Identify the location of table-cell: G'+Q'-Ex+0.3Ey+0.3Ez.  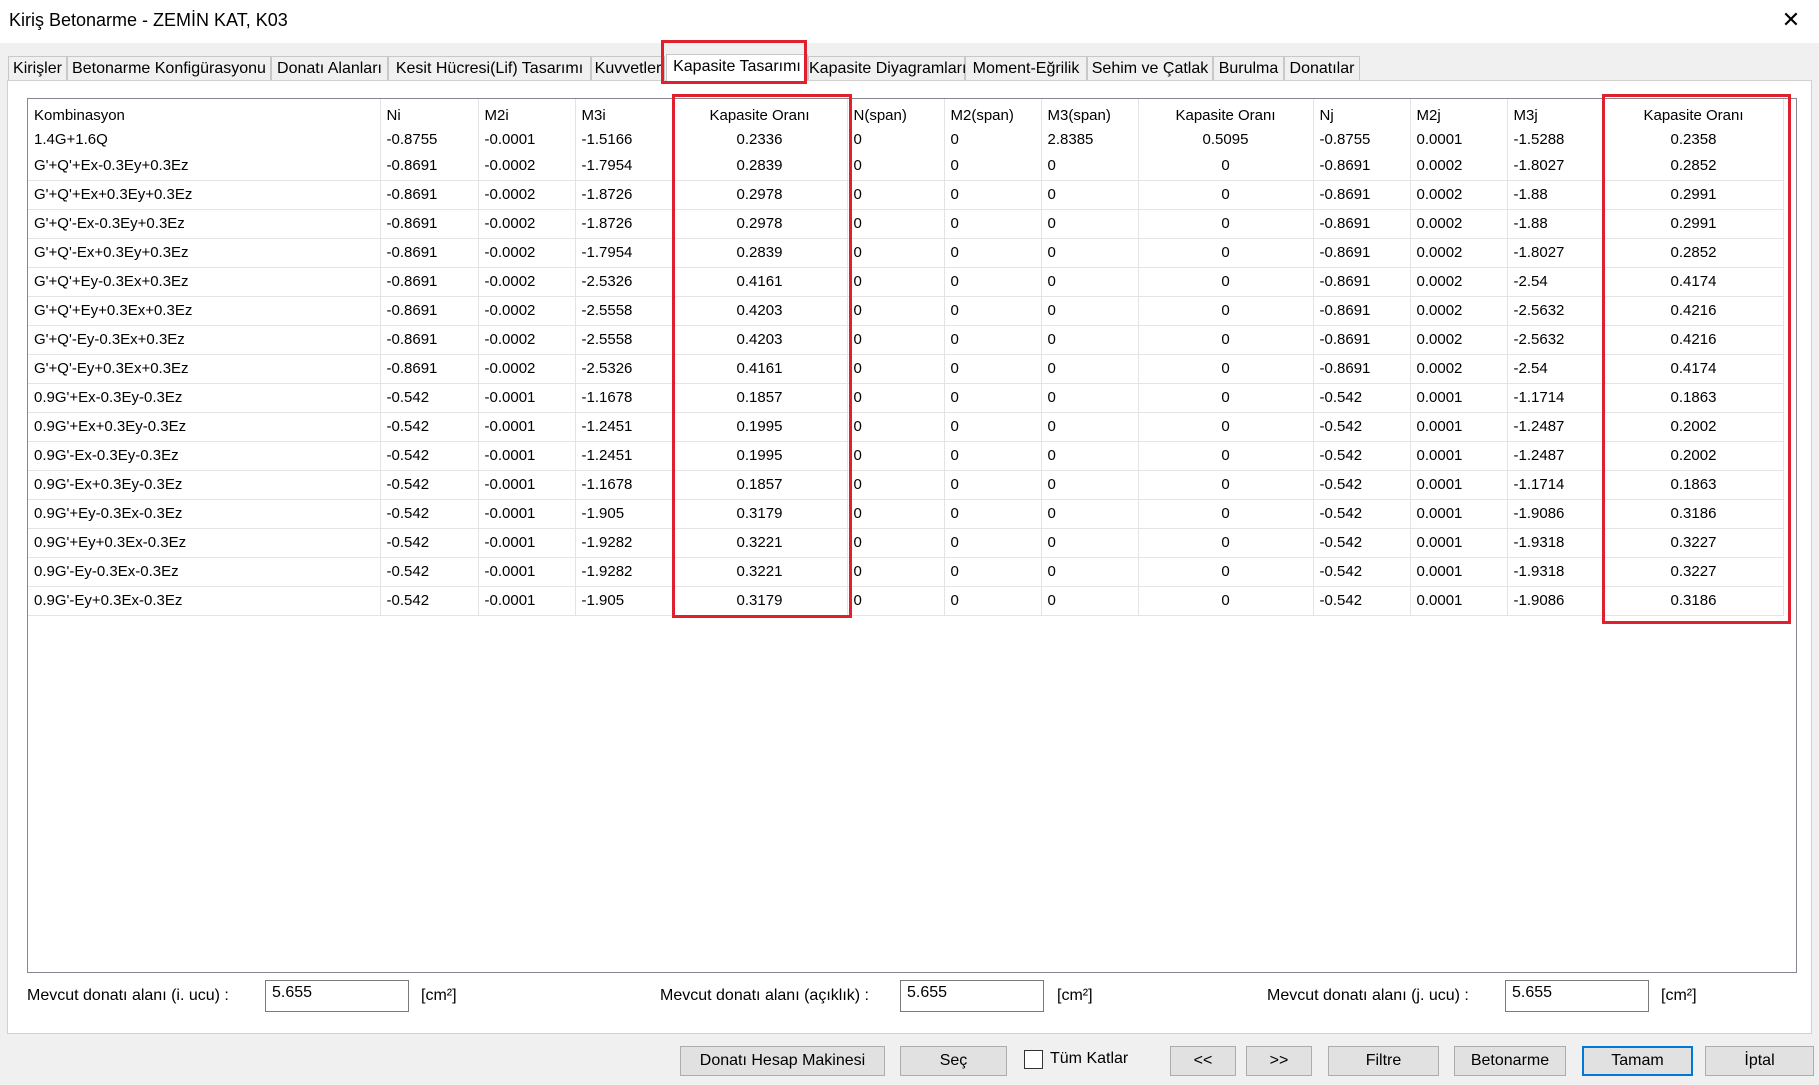
(204, 253).